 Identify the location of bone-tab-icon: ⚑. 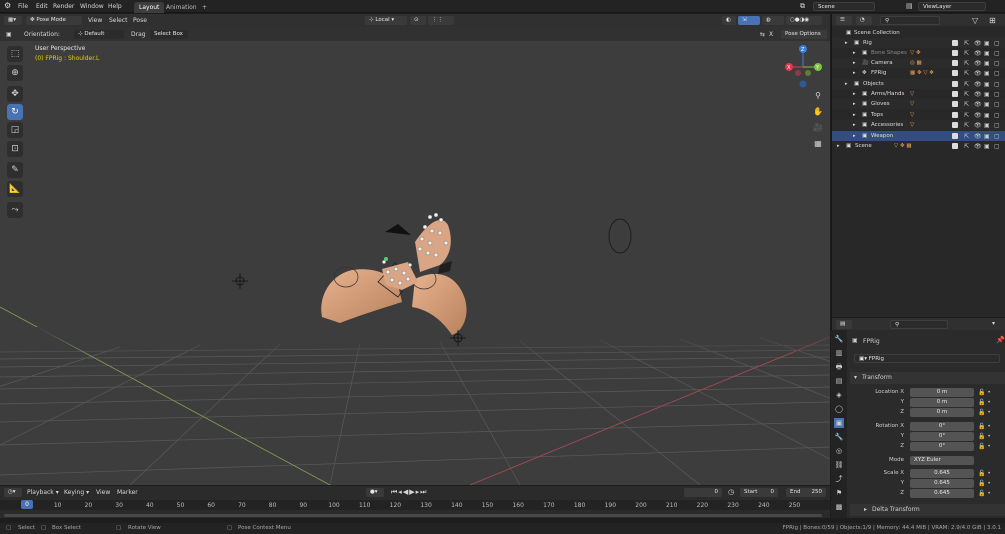
(839, 493).